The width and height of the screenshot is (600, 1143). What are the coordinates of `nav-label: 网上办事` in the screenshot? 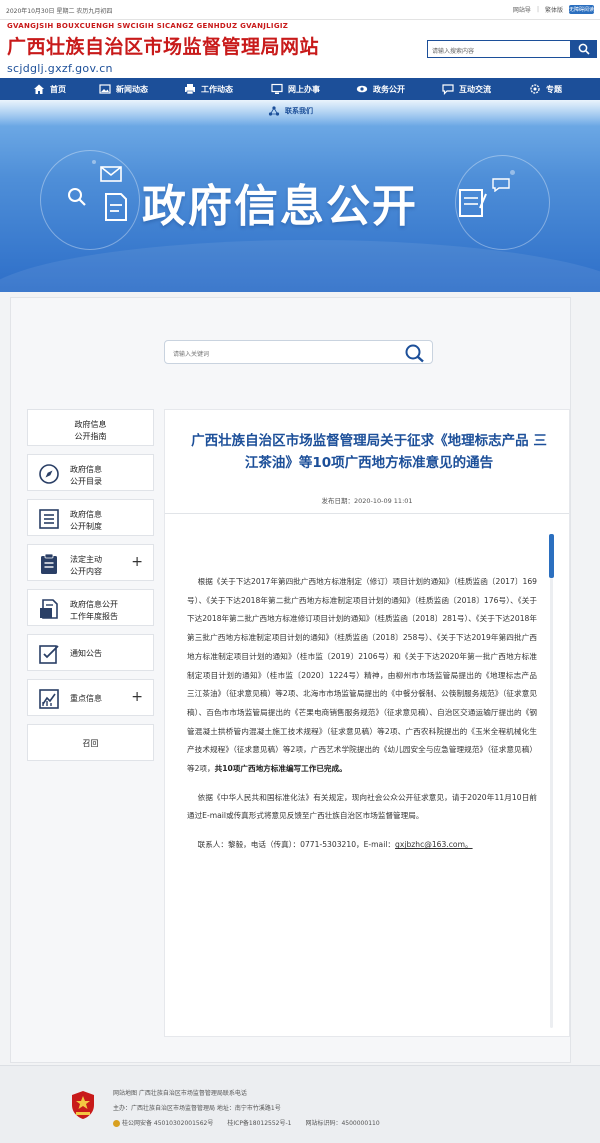 It's located at (304, 89).